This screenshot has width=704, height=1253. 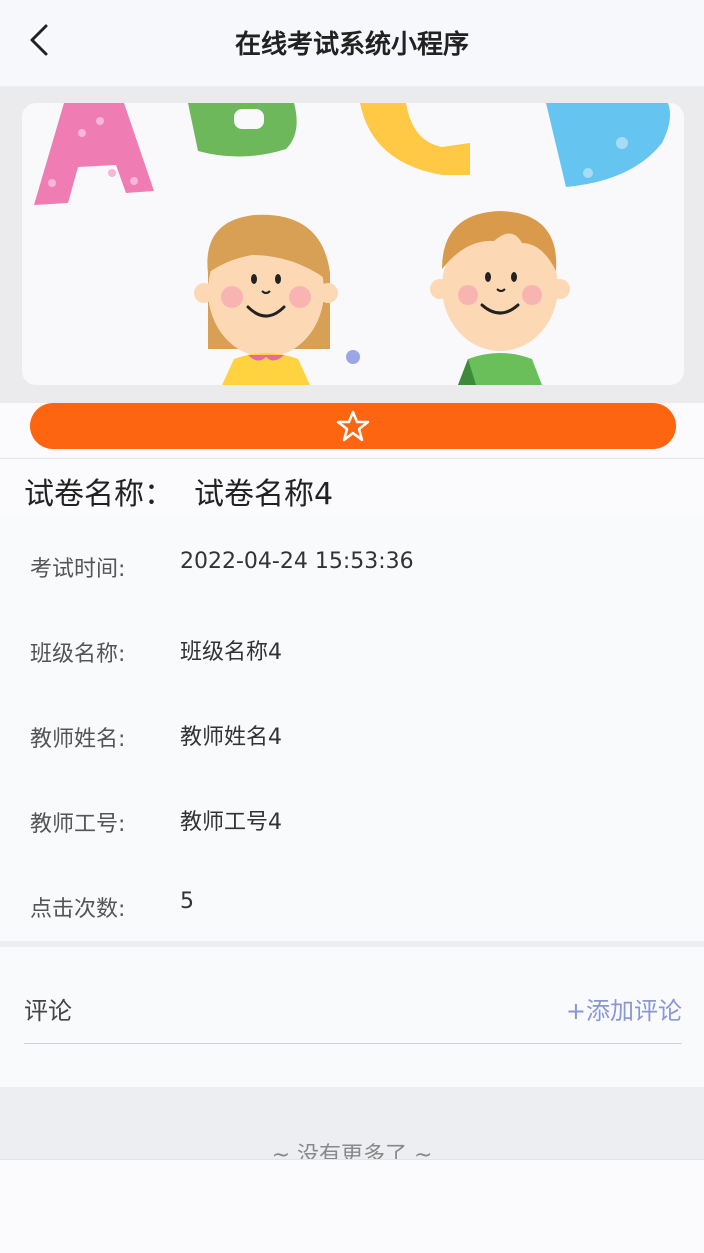 I want to click on carousel-indicator-dot, so click(x=353, y=357).